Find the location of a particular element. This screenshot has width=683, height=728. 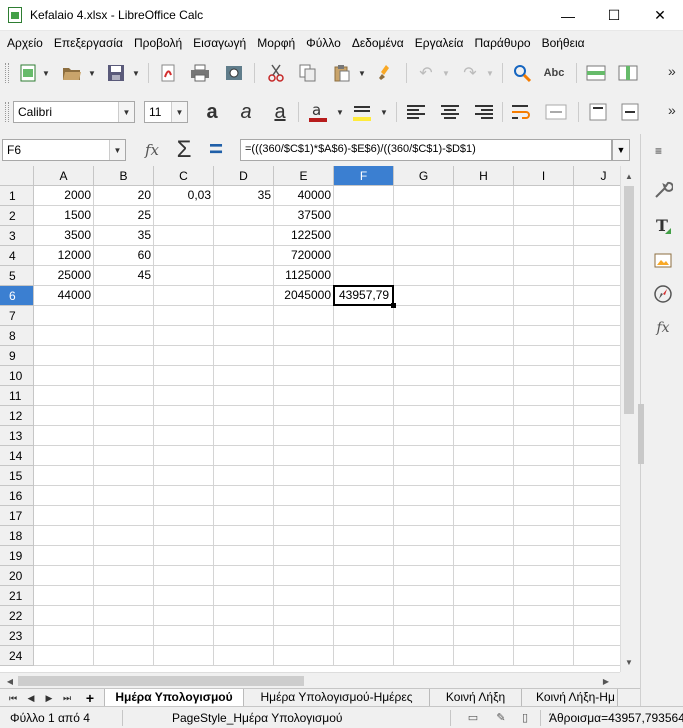

cell-e5: 1125000 is located at coordinates (304, 276).